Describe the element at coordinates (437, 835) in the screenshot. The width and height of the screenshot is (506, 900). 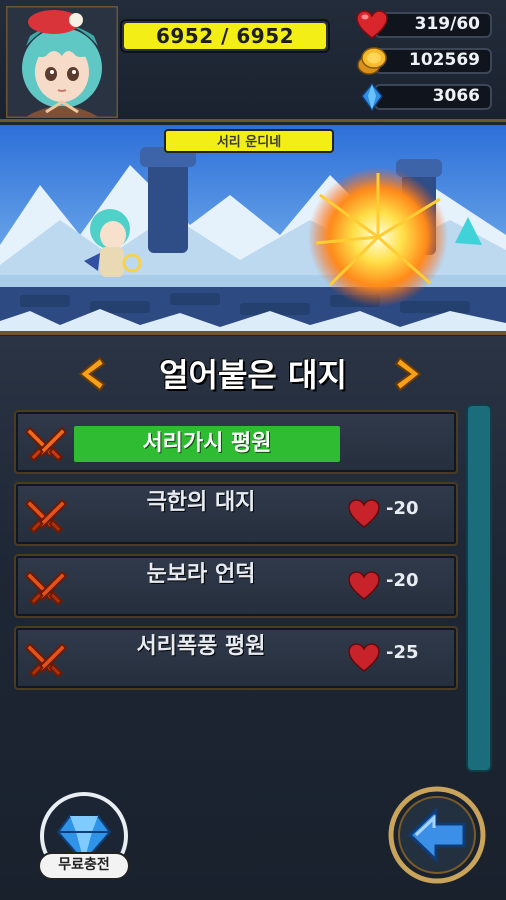
I see `back-arrow-icon` at that location.